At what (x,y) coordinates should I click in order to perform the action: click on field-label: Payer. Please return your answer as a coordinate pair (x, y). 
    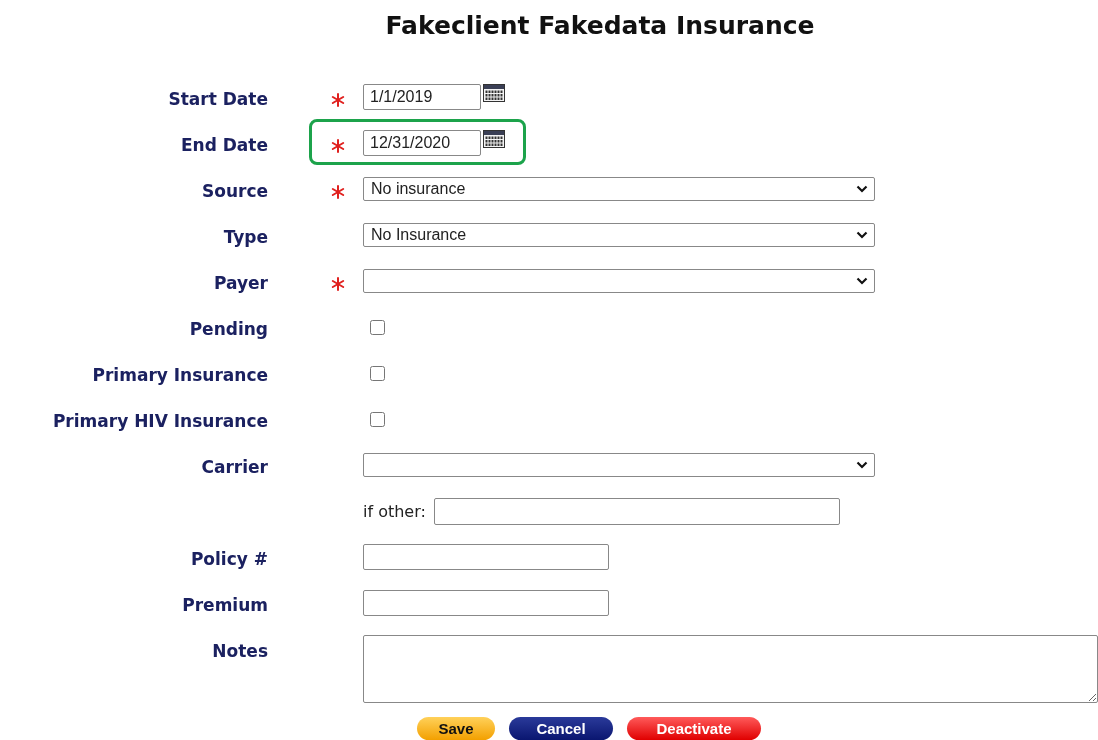
    Looking at the image, I should click on (241, 283).